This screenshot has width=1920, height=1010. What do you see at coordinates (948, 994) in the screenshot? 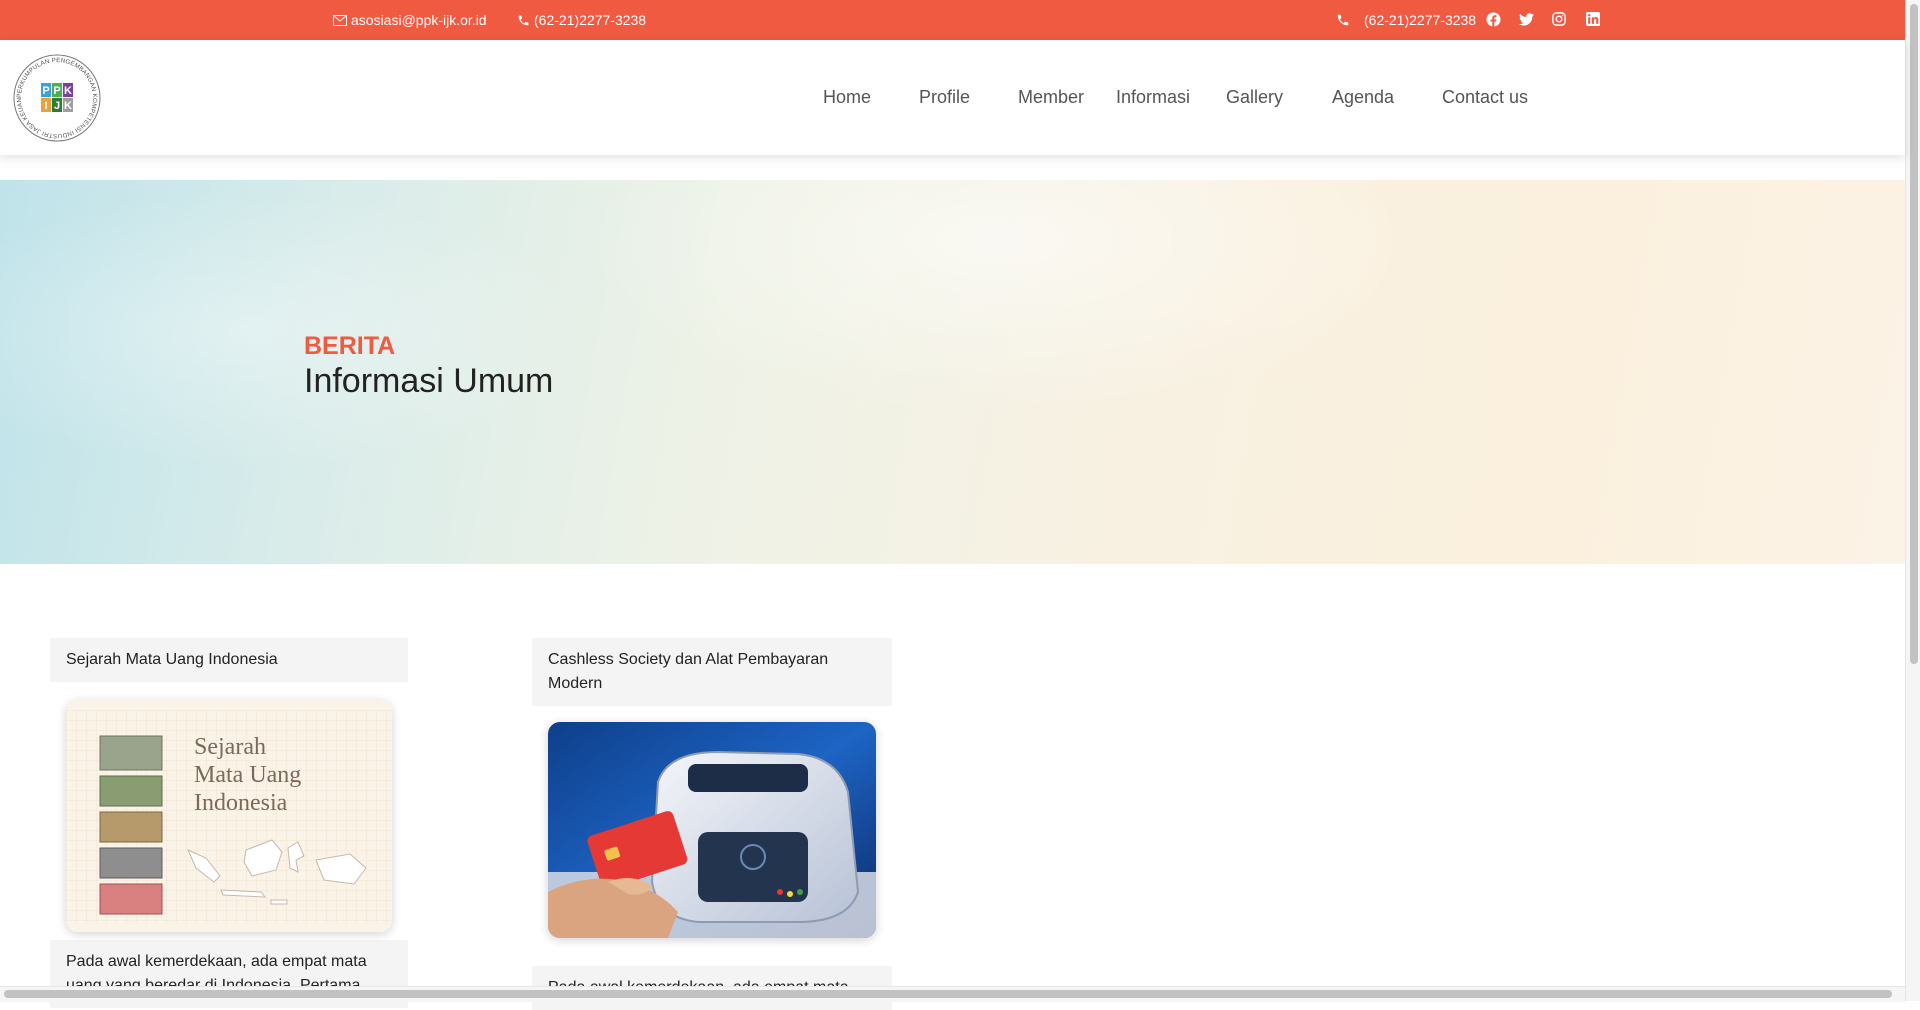
I see `horizontal-scrollbar-thumb` at bounding box center [948, 994].